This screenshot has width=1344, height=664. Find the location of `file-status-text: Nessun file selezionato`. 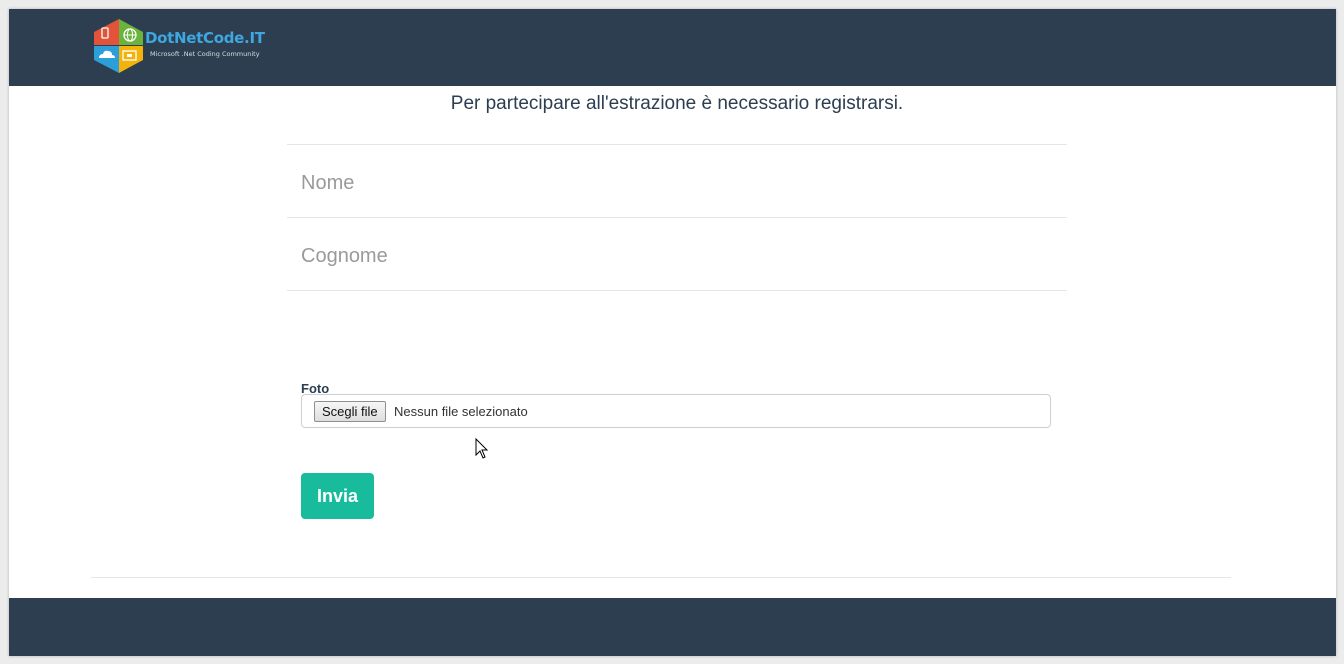

file-status-text: Nessun file selezionato is located at coordinates (461, 411).